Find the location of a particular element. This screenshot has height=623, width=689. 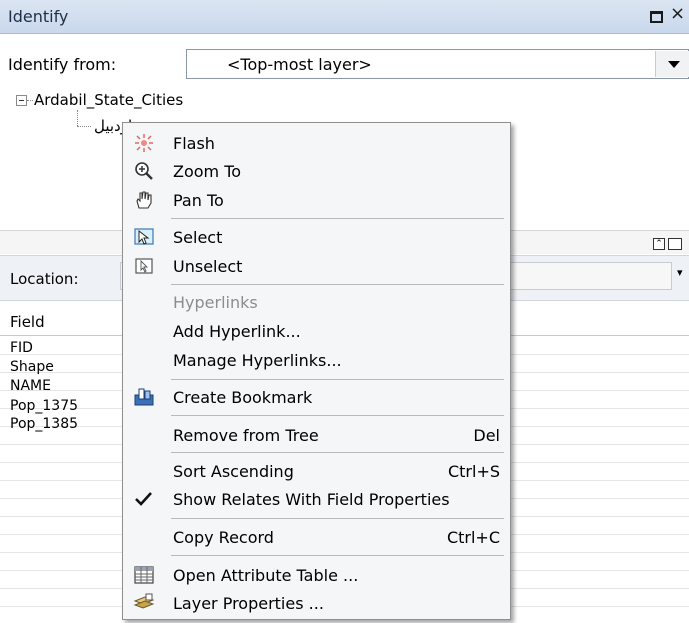

menu-item-label: Flash is located at coordinates (194, 143).